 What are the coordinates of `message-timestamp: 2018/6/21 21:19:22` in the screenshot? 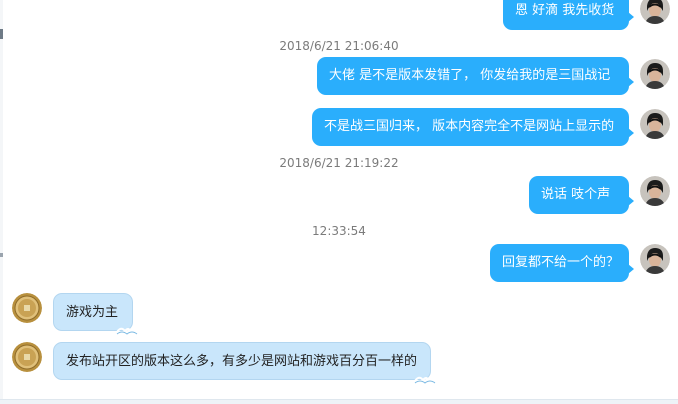 It's located at (339, 163).